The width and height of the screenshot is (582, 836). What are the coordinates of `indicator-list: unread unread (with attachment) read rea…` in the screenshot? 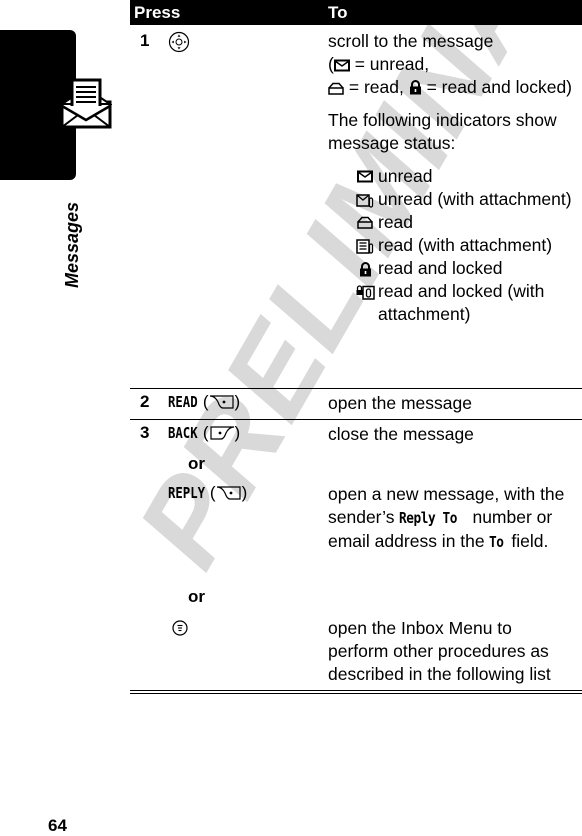 It's located at (452, 245).